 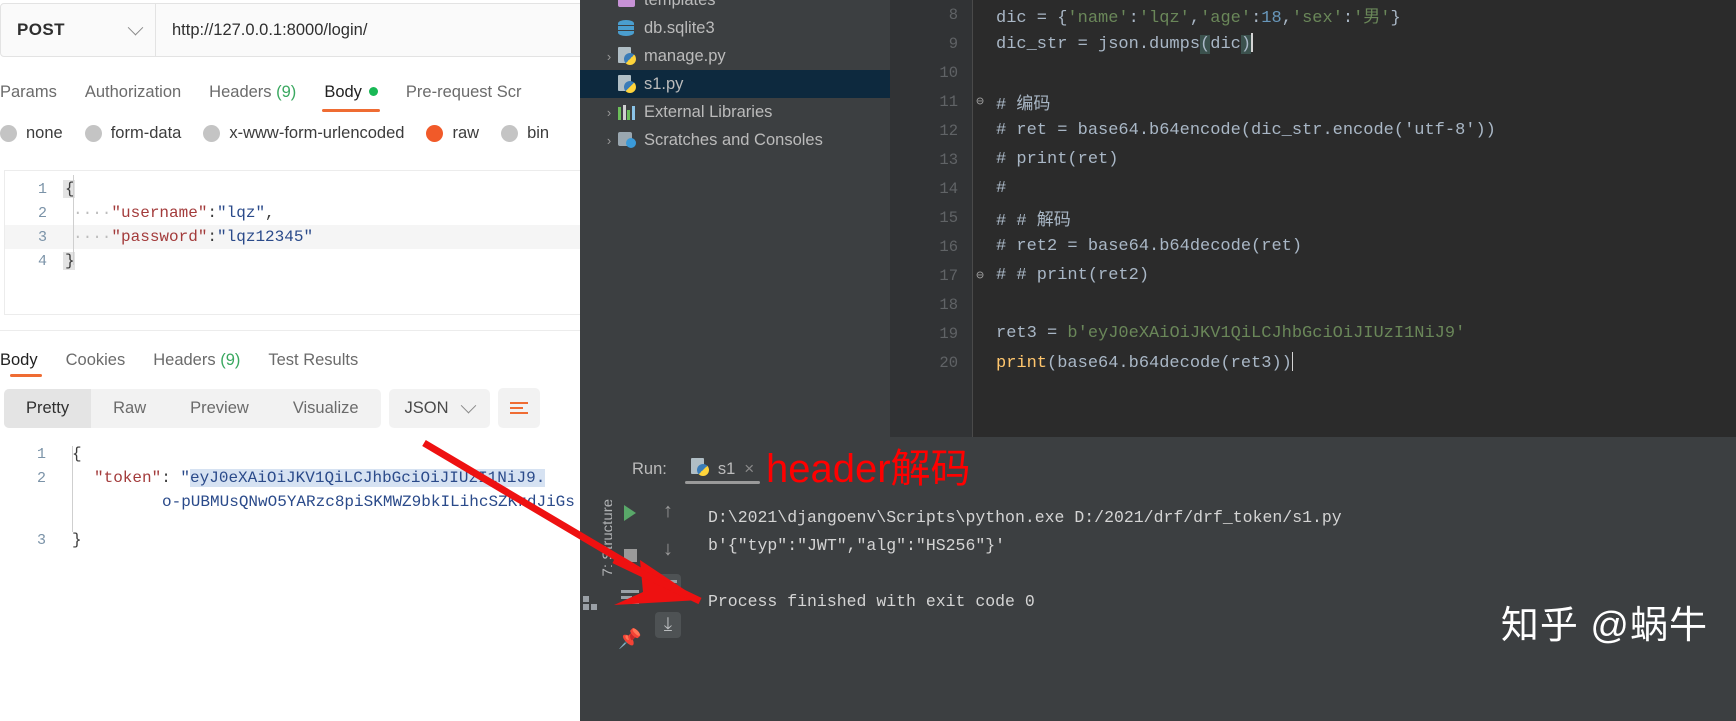 What do you see at coordinates (668, 587) in the screenshot?
I see `soft-wrap-icon` at bounding box center [668, 587].